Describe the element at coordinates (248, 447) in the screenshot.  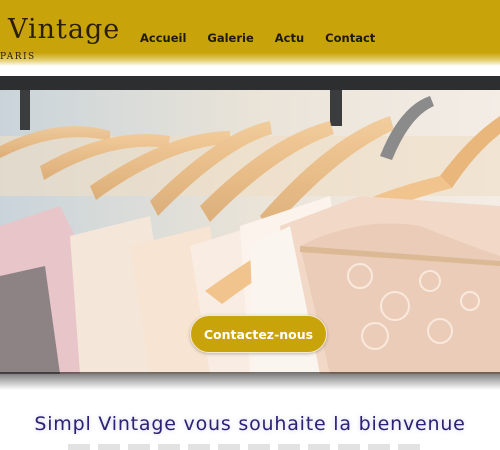
I see `intro-text-cropped` at that location.